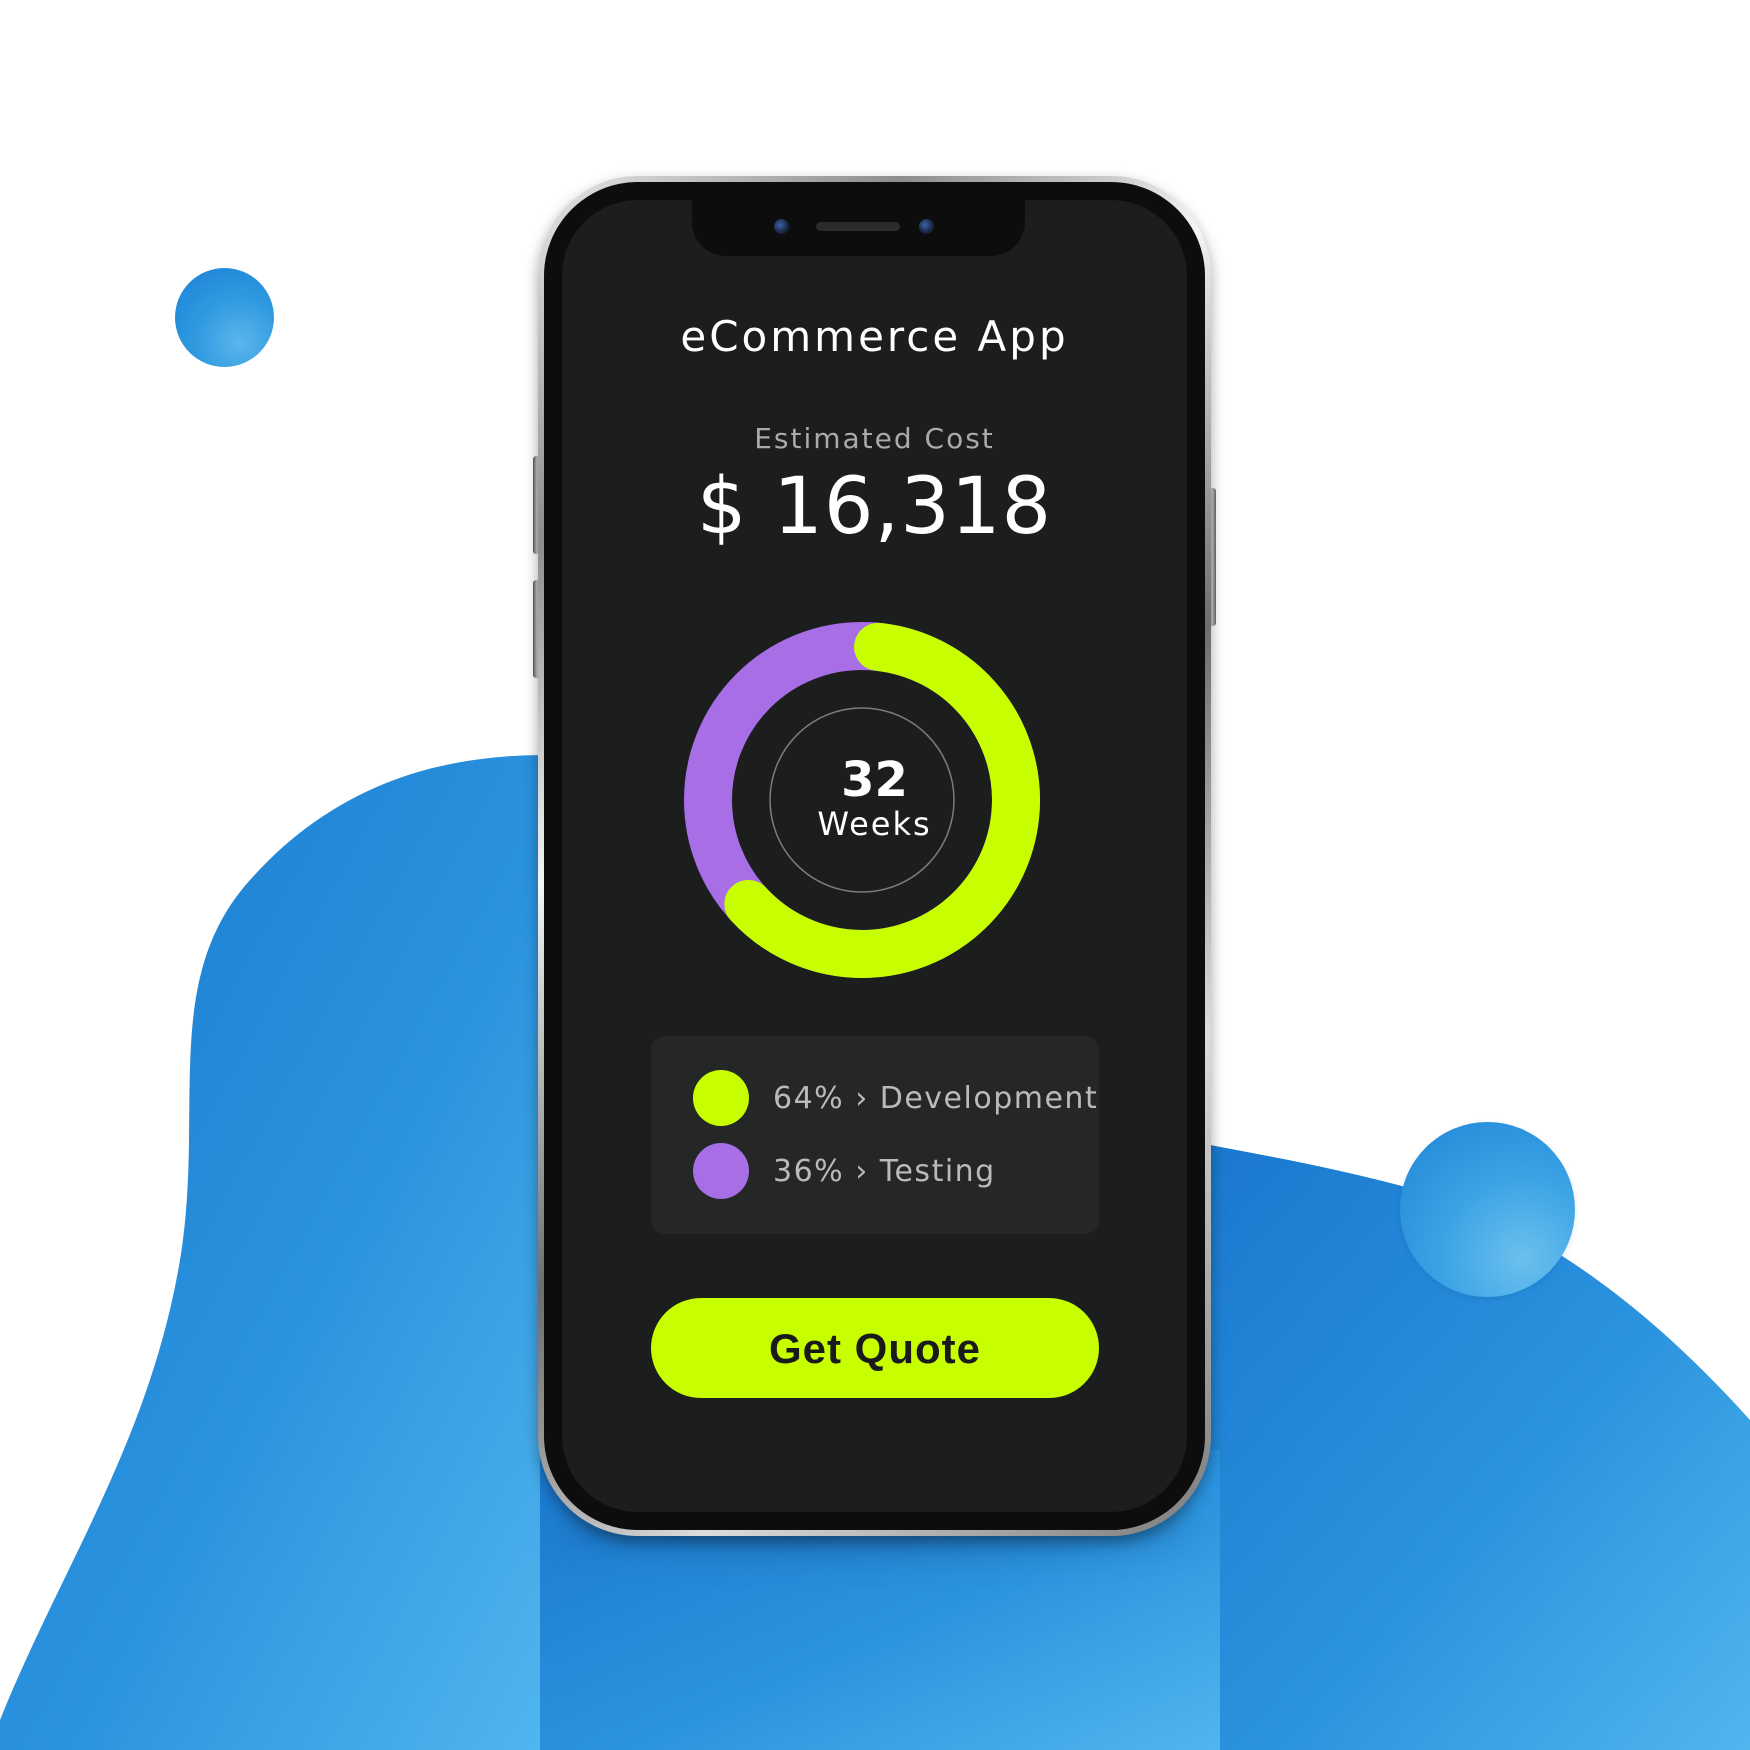 This screenshot has width=1750, height=1750. I want to click on earpiece-speaker, so click(858, 226).